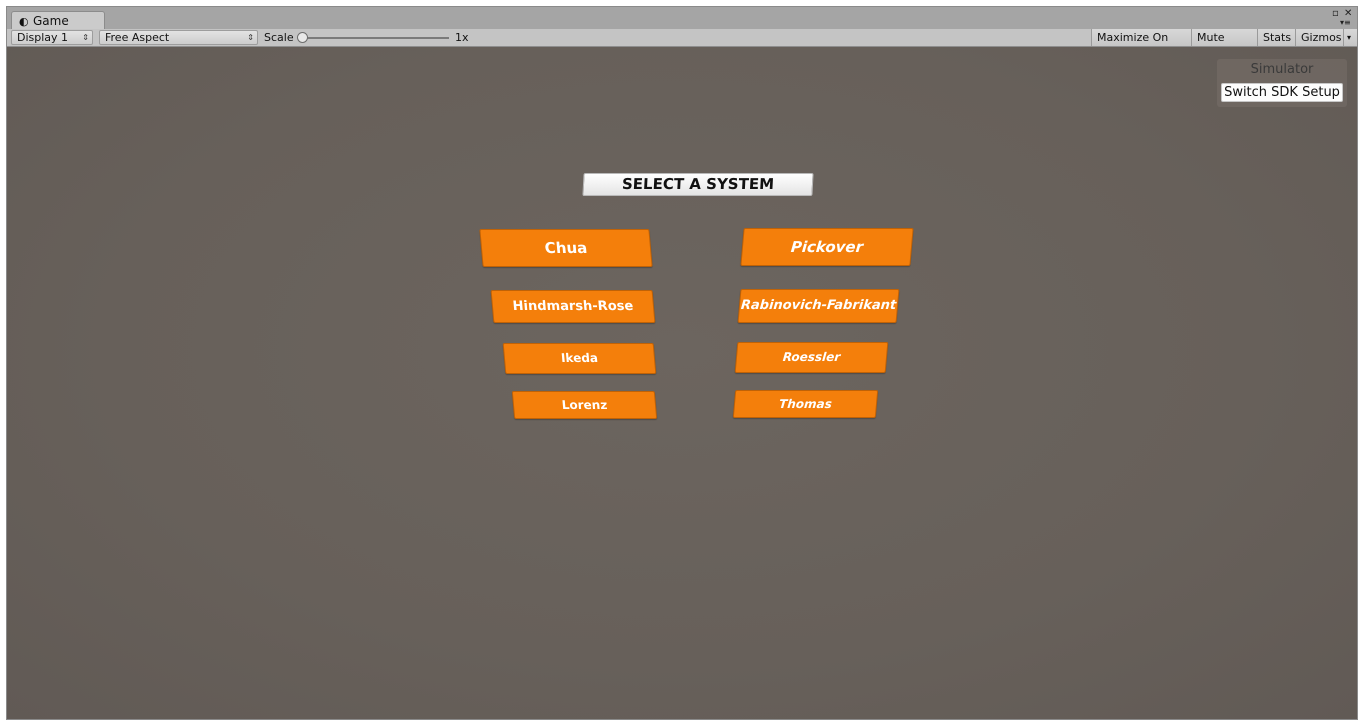  Describe the element at coordinates (375, 38) in the screenshot. I see `scale-slider-track` at that location.